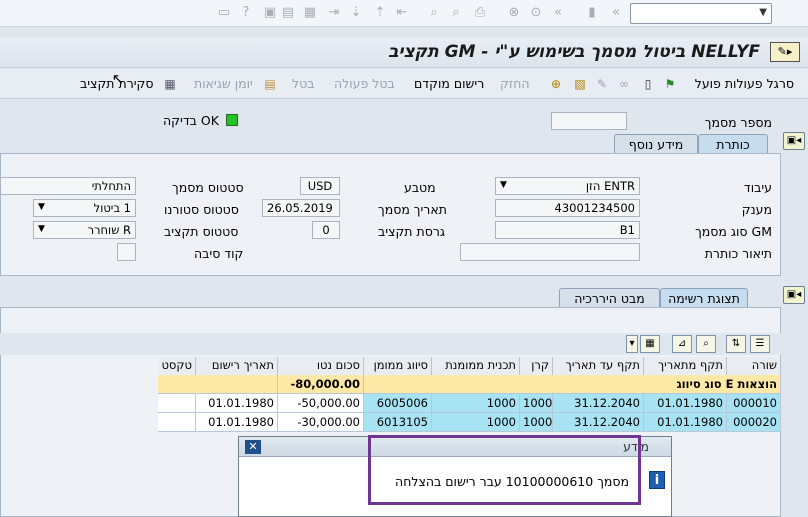  What do you see at coordinates (170, 84) in the screenshot?
I see `budget-overview-icon: ▦` at bounding box center [170, 84].